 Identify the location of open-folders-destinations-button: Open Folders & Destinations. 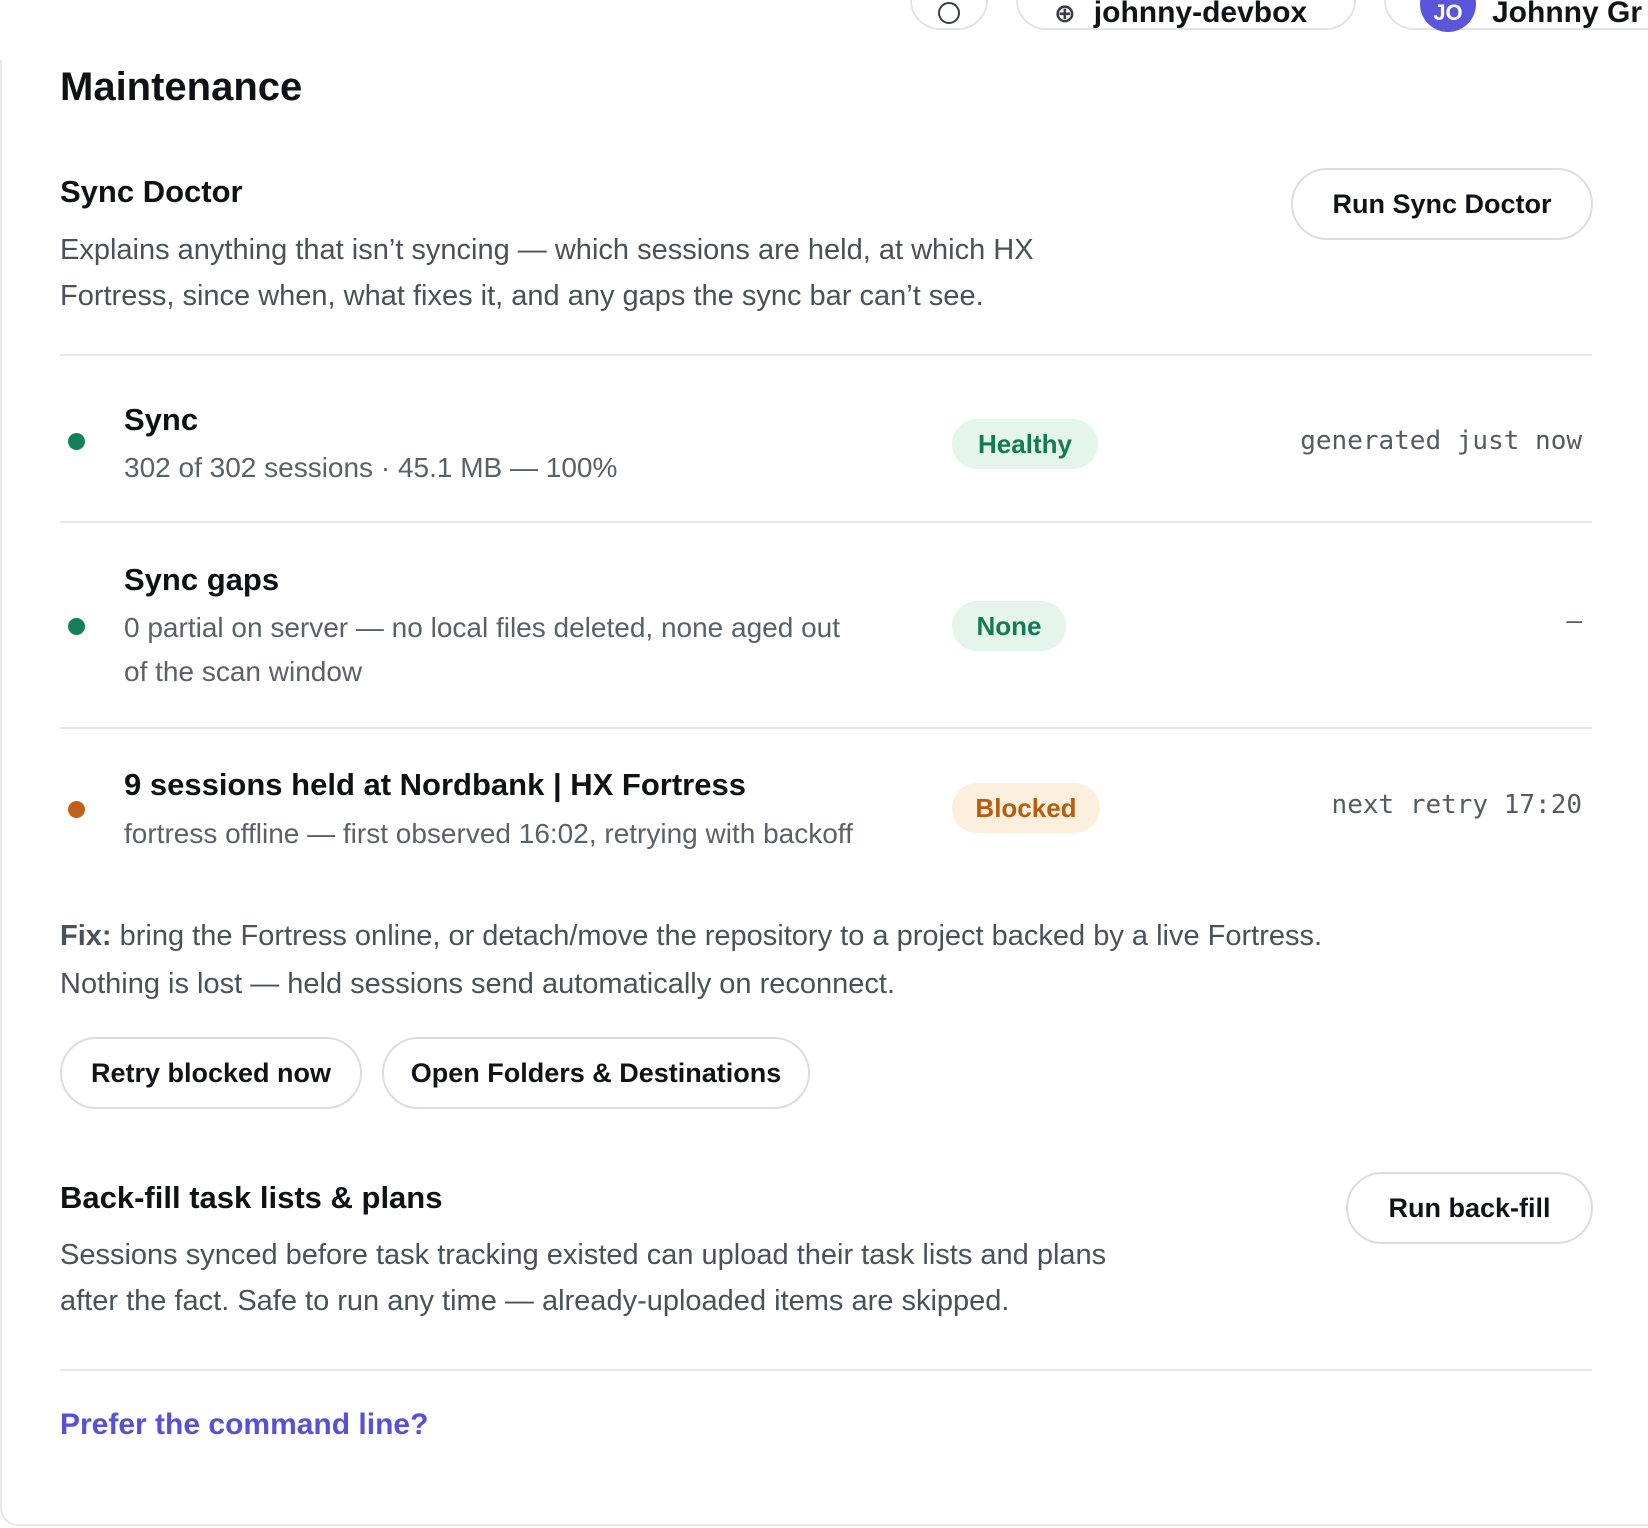
(596, 1073).